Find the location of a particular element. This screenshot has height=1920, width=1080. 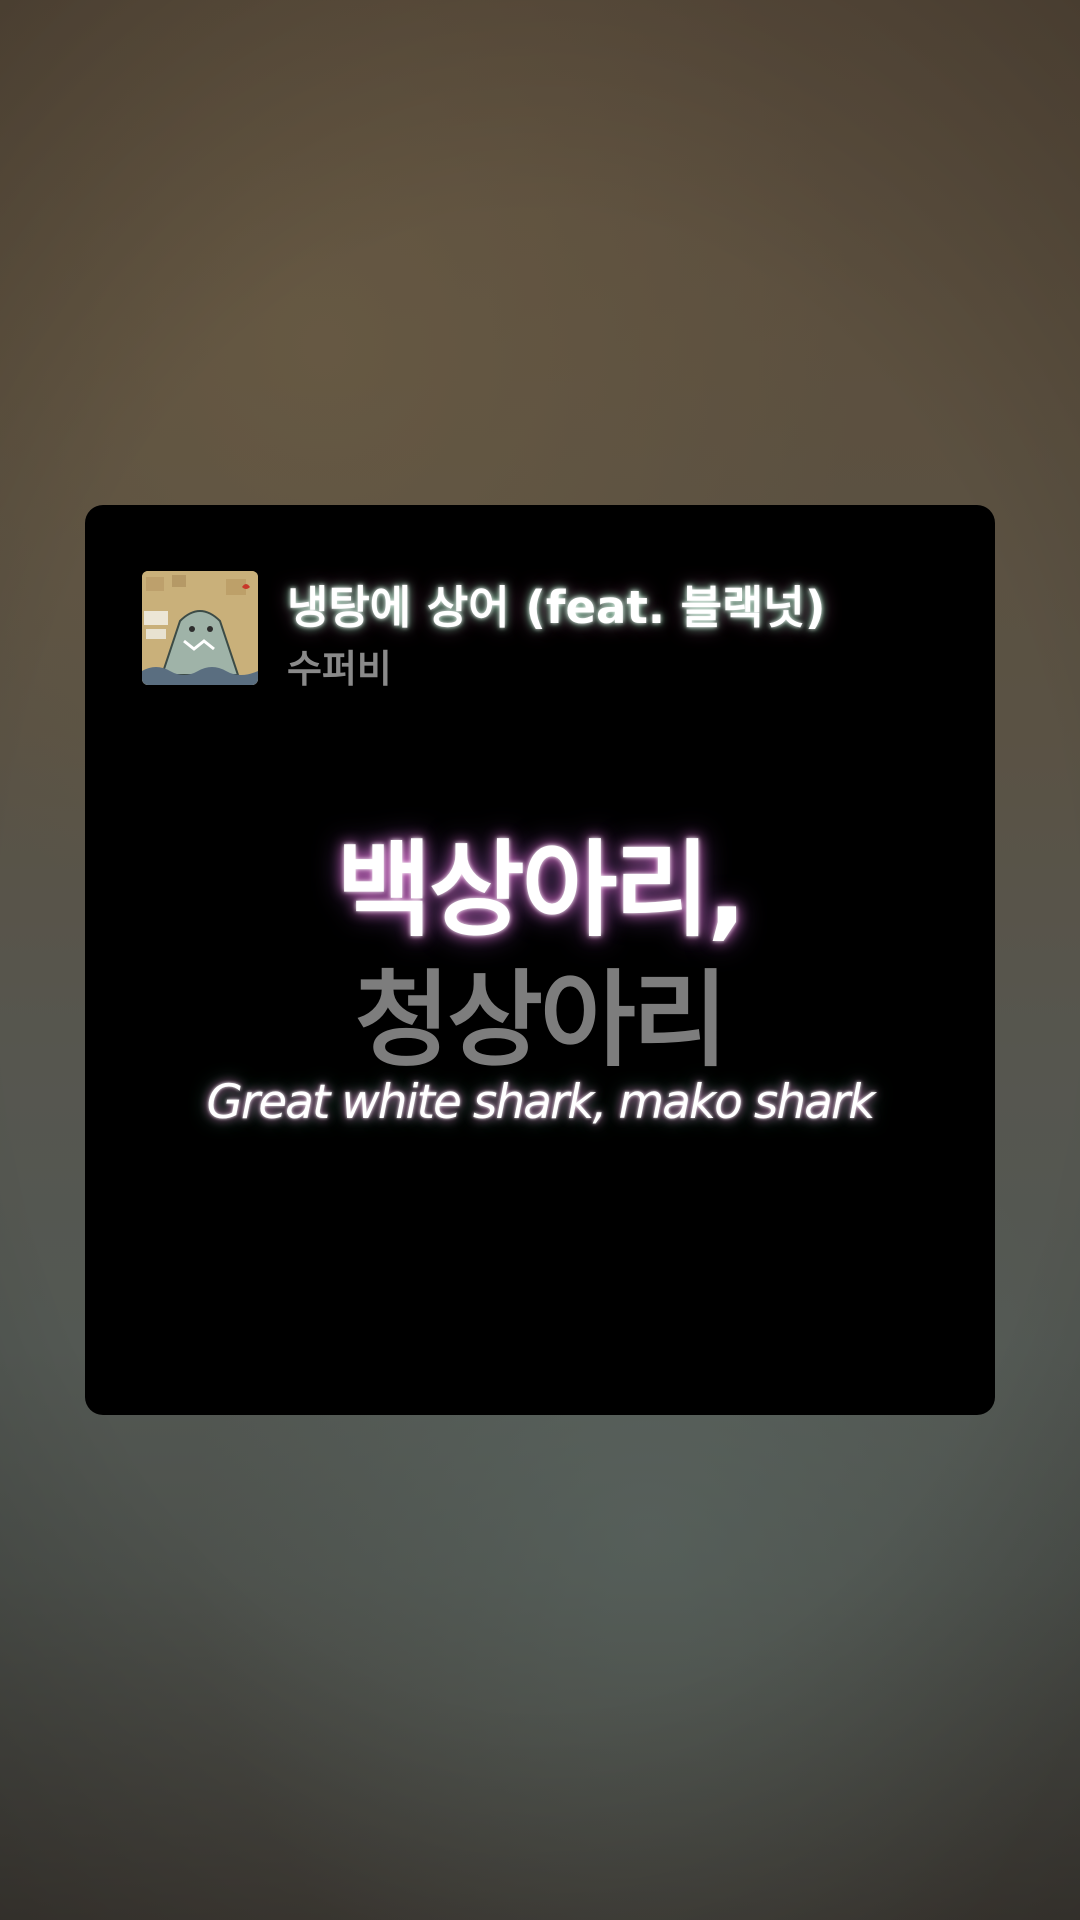

lyric-next-line: 청상아리 is located at coordinates (541, 1020).